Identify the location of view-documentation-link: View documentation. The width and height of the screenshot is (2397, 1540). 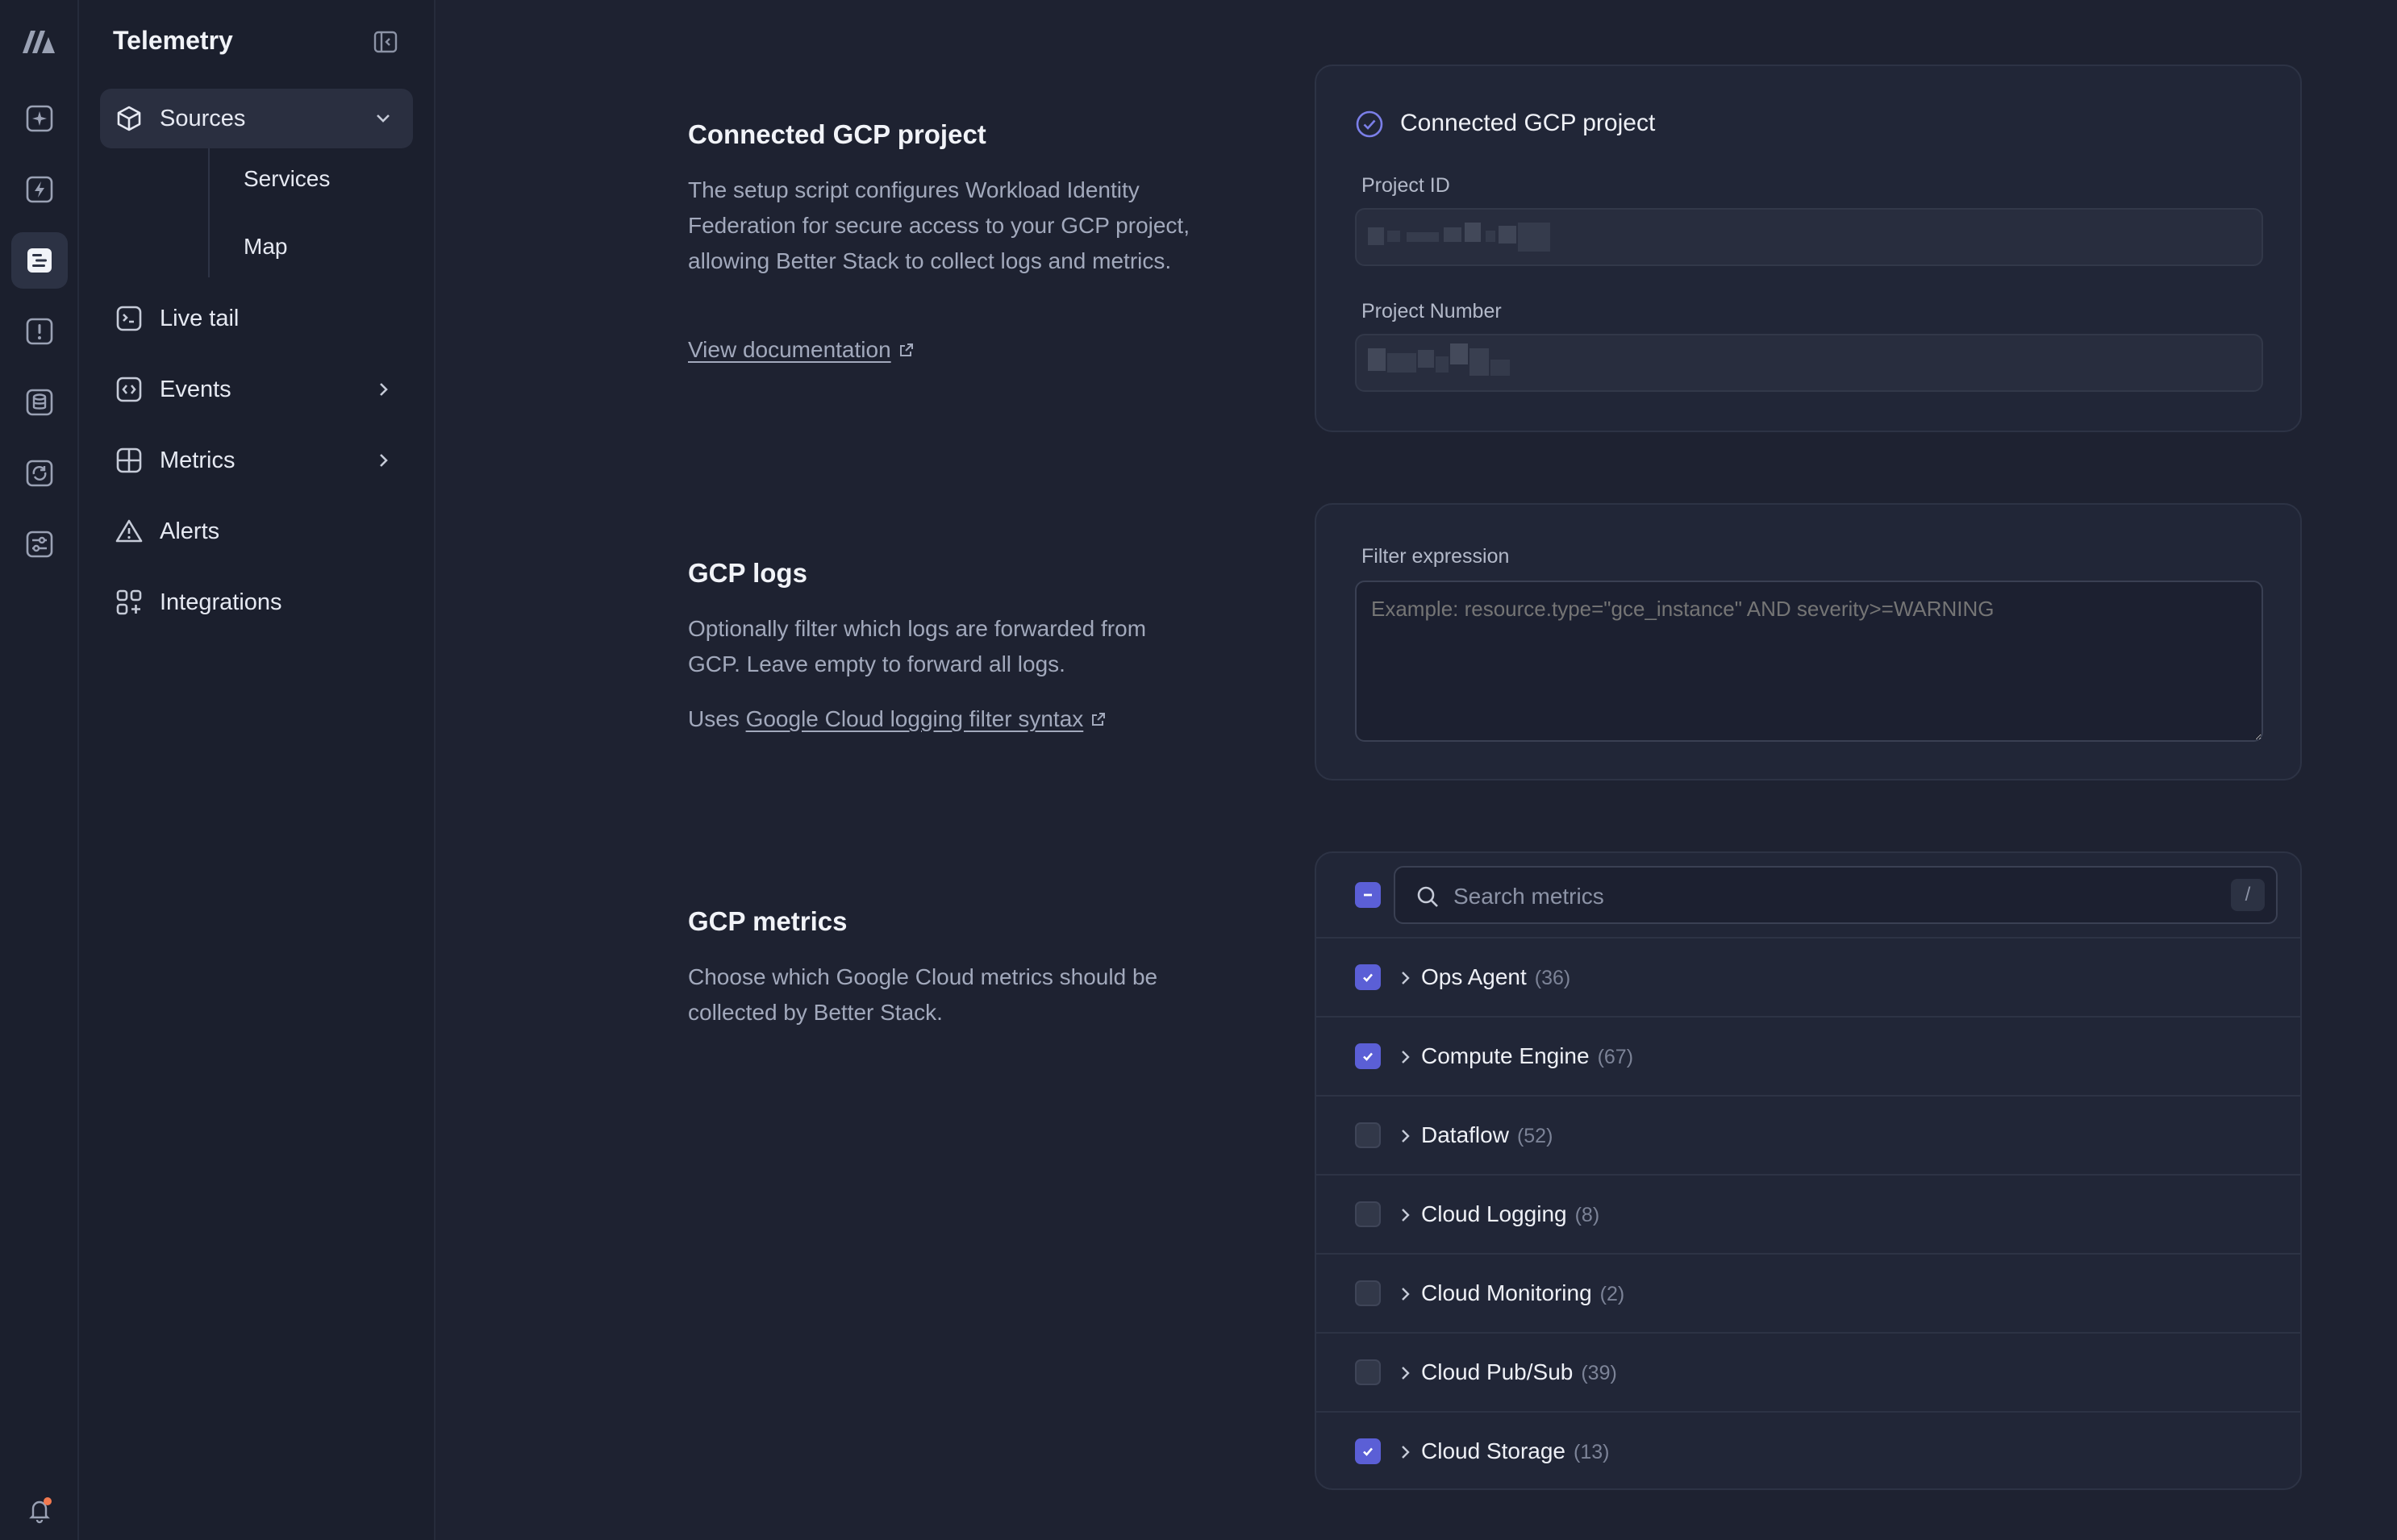
(789, 349).